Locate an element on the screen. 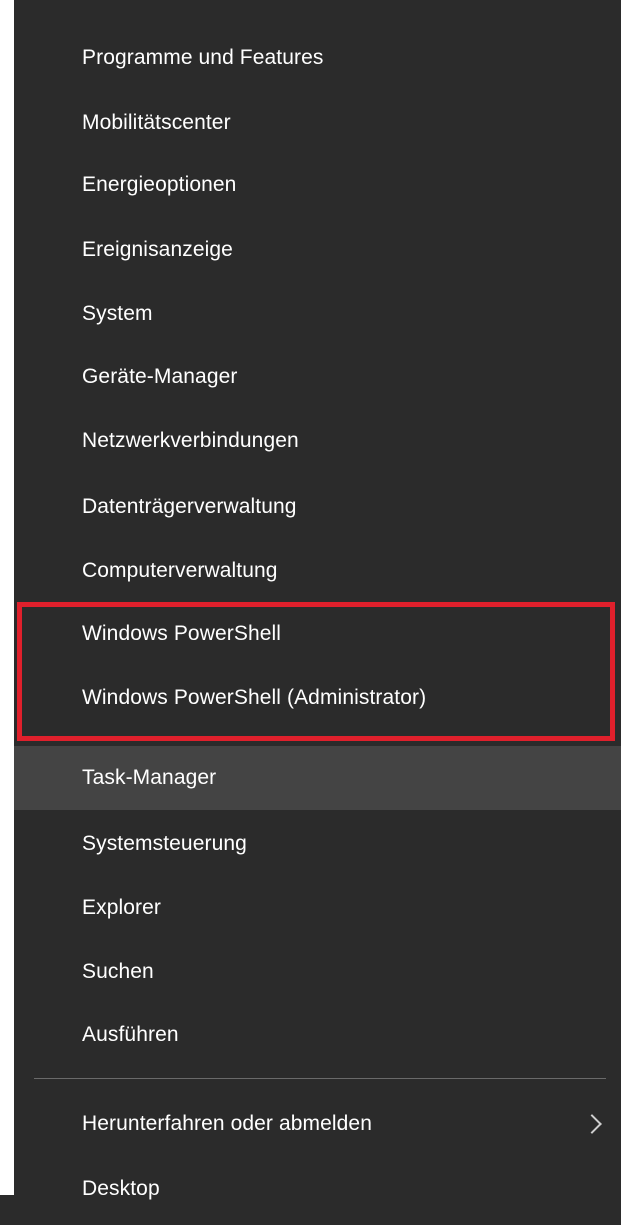 This screenshot has width=621, height=1225. background-strip is located at coordinates (7, 612).